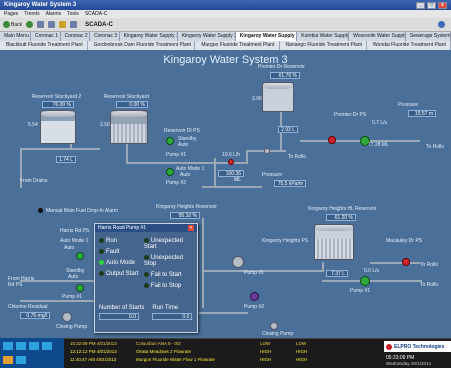 Image resolution: width=451 pixels, height=368 pixels. Describe the element at coordinates (254, 296) in the screenshot. I see `heights-ps-pump2` at that location.